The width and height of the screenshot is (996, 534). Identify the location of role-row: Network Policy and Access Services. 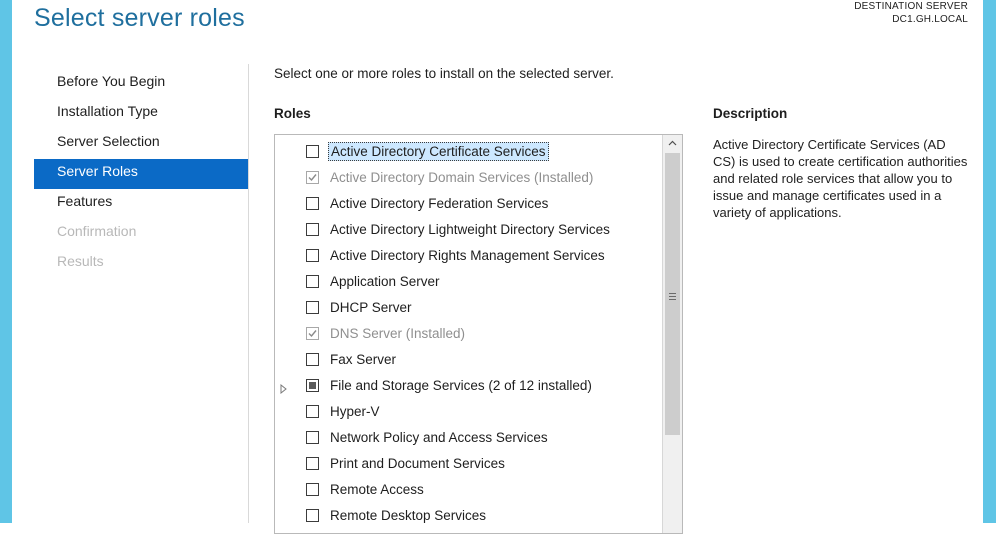
(468, 438).